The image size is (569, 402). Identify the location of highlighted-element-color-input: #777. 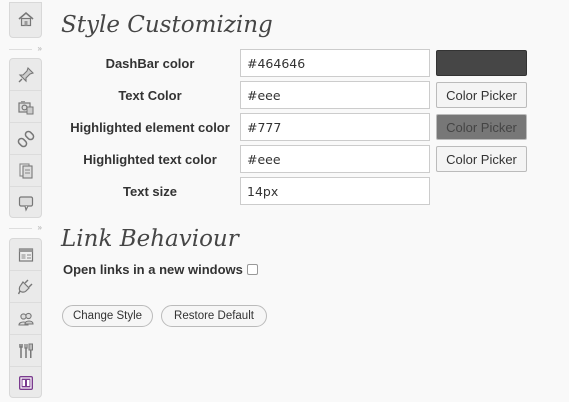
(335, 127).